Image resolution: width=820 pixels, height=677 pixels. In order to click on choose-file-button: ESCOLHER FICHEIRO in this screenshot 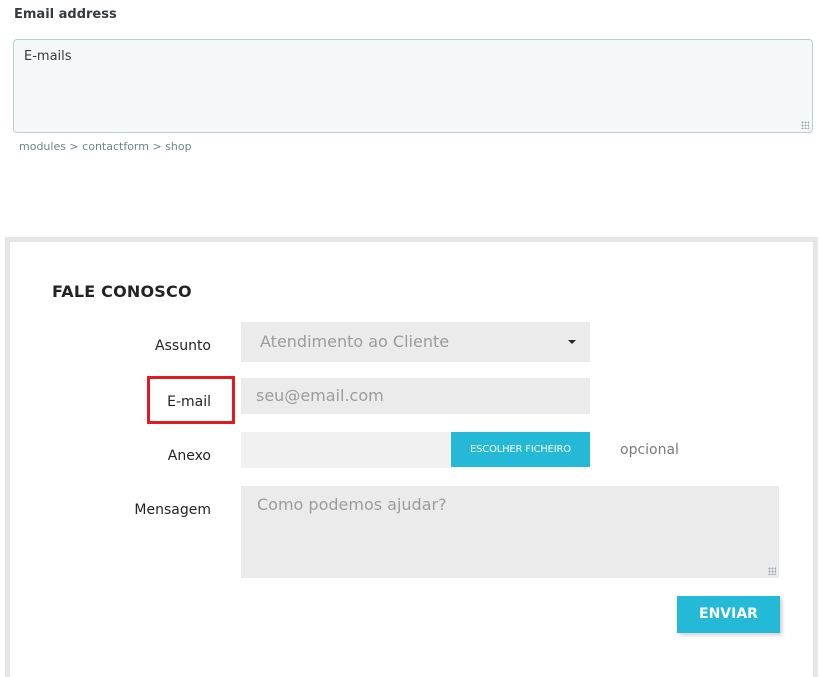, I will do `click(520, 449)`.